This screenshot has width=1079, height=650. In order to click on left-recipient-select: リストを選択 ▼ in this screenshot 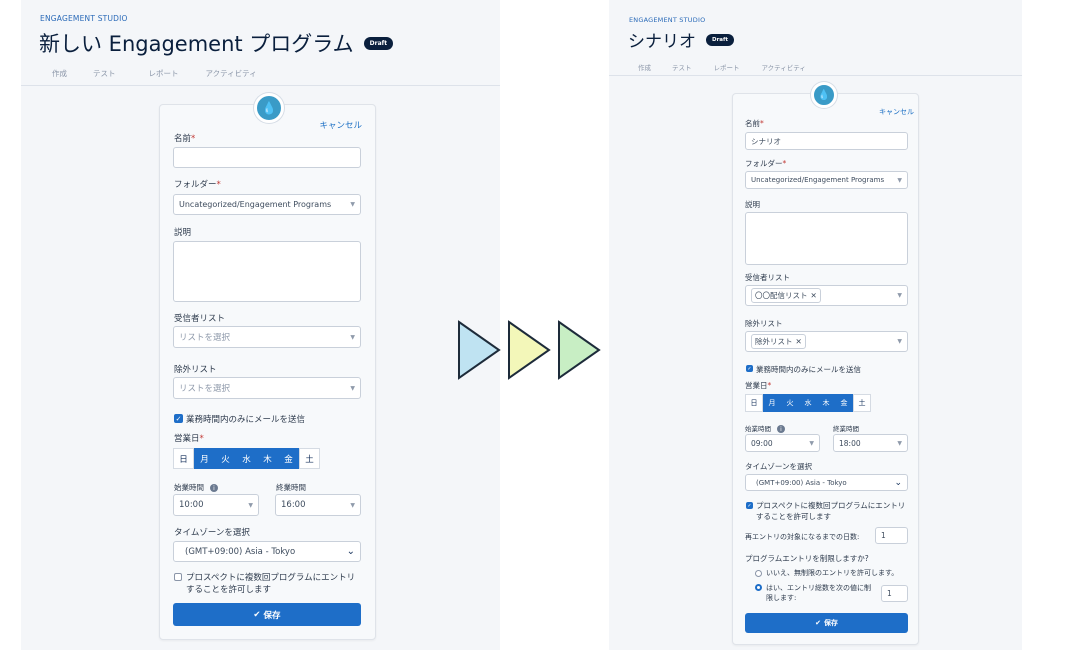, I will do `click(267, 337)`.